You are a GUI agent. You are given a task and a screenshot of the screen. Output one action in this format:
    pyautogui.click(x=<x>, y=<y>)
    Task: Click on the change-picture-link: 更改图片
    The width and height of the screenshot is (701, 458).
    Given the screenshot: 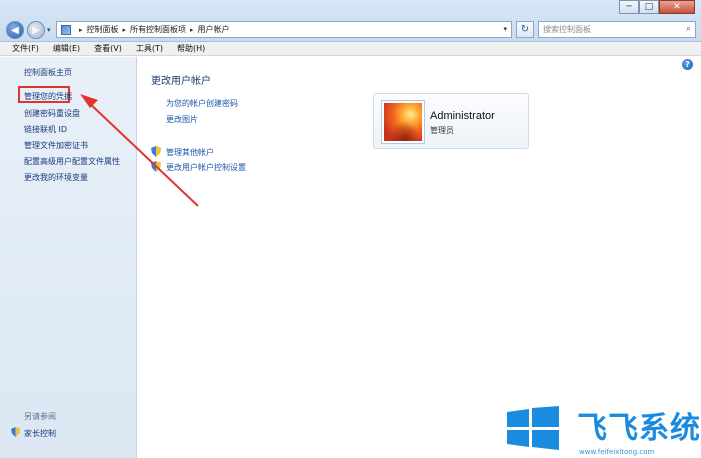 What is the action you would take?
    pyautogui.click(x=182, y=119)
    